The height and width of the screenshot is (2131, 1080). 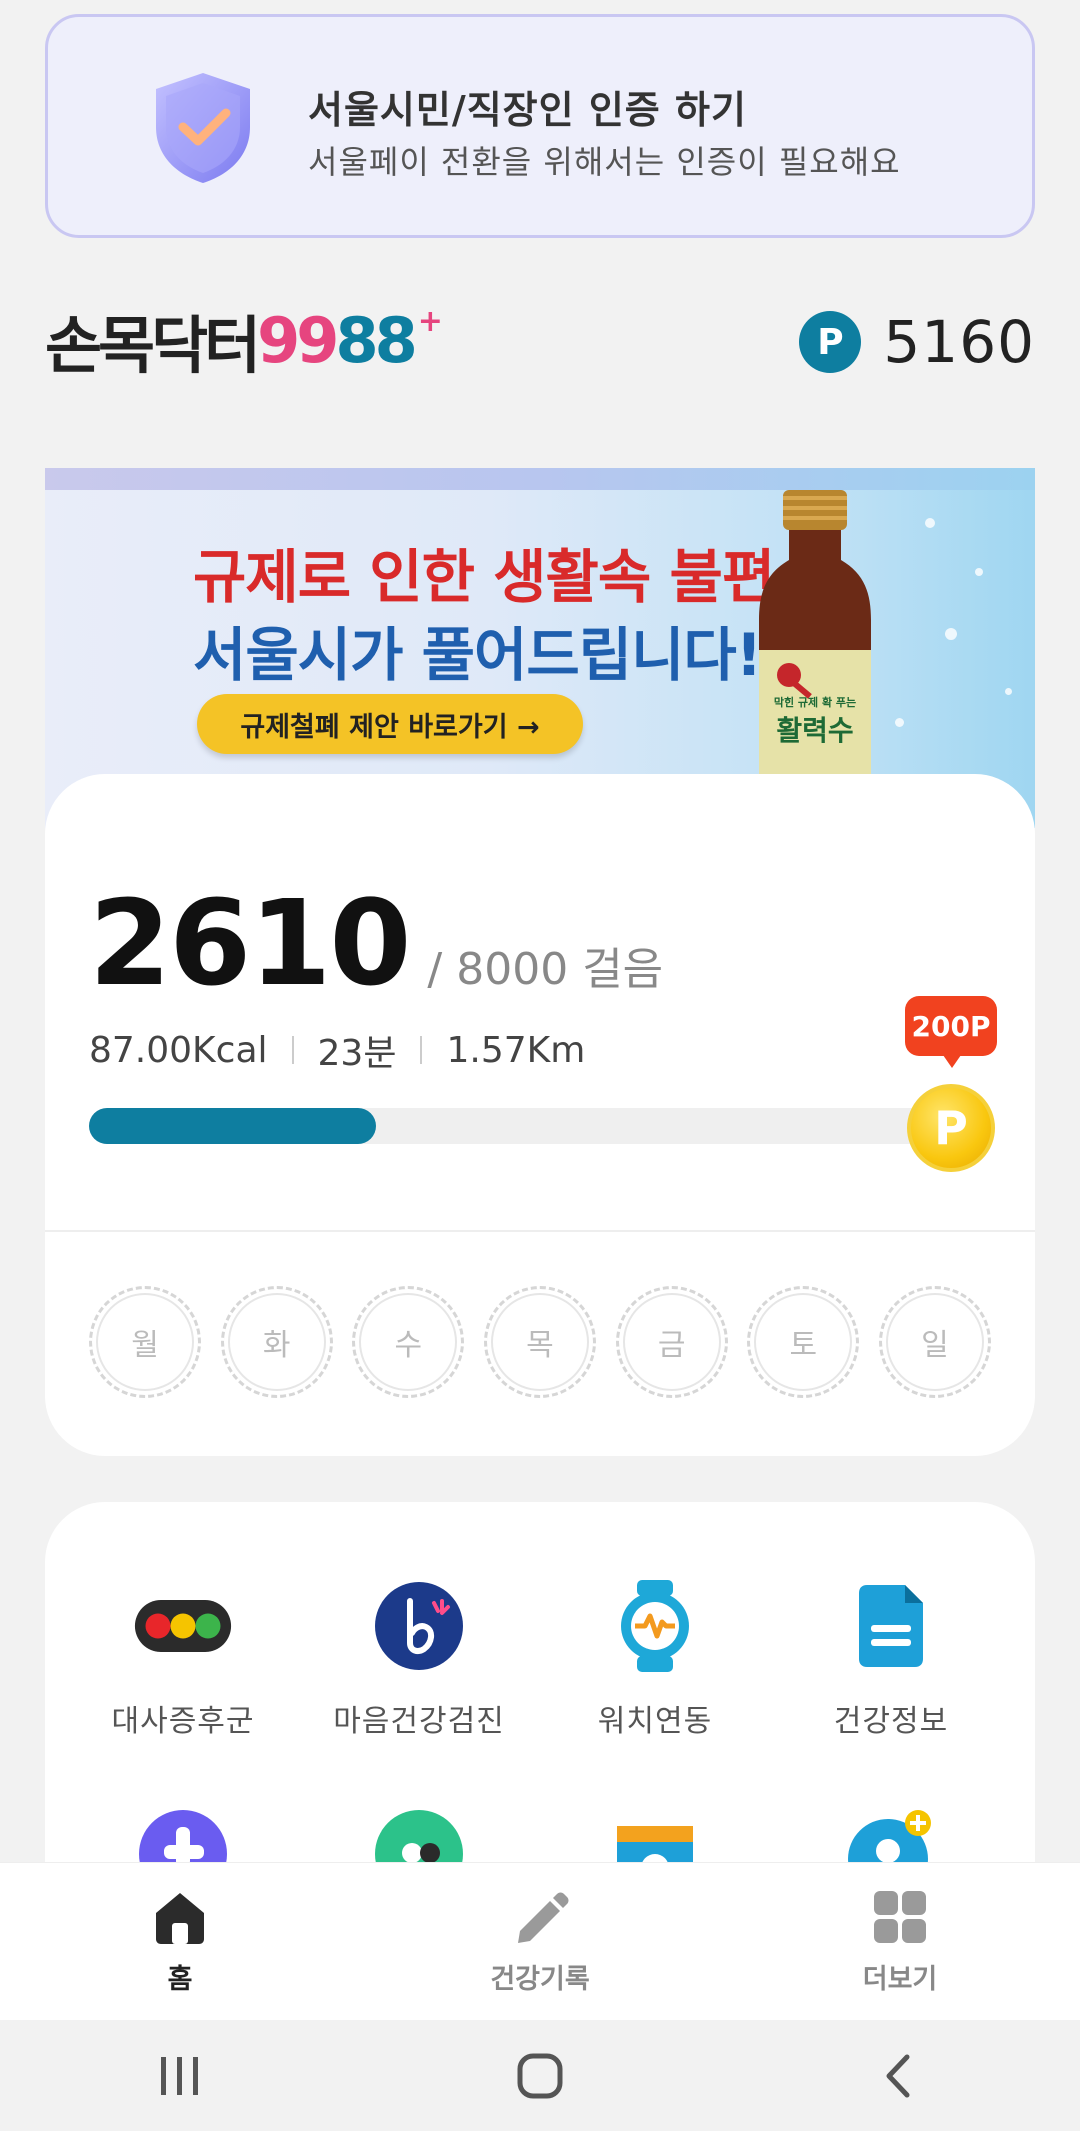 I want to click on home-square-icon, so click(x=540, y=2075).